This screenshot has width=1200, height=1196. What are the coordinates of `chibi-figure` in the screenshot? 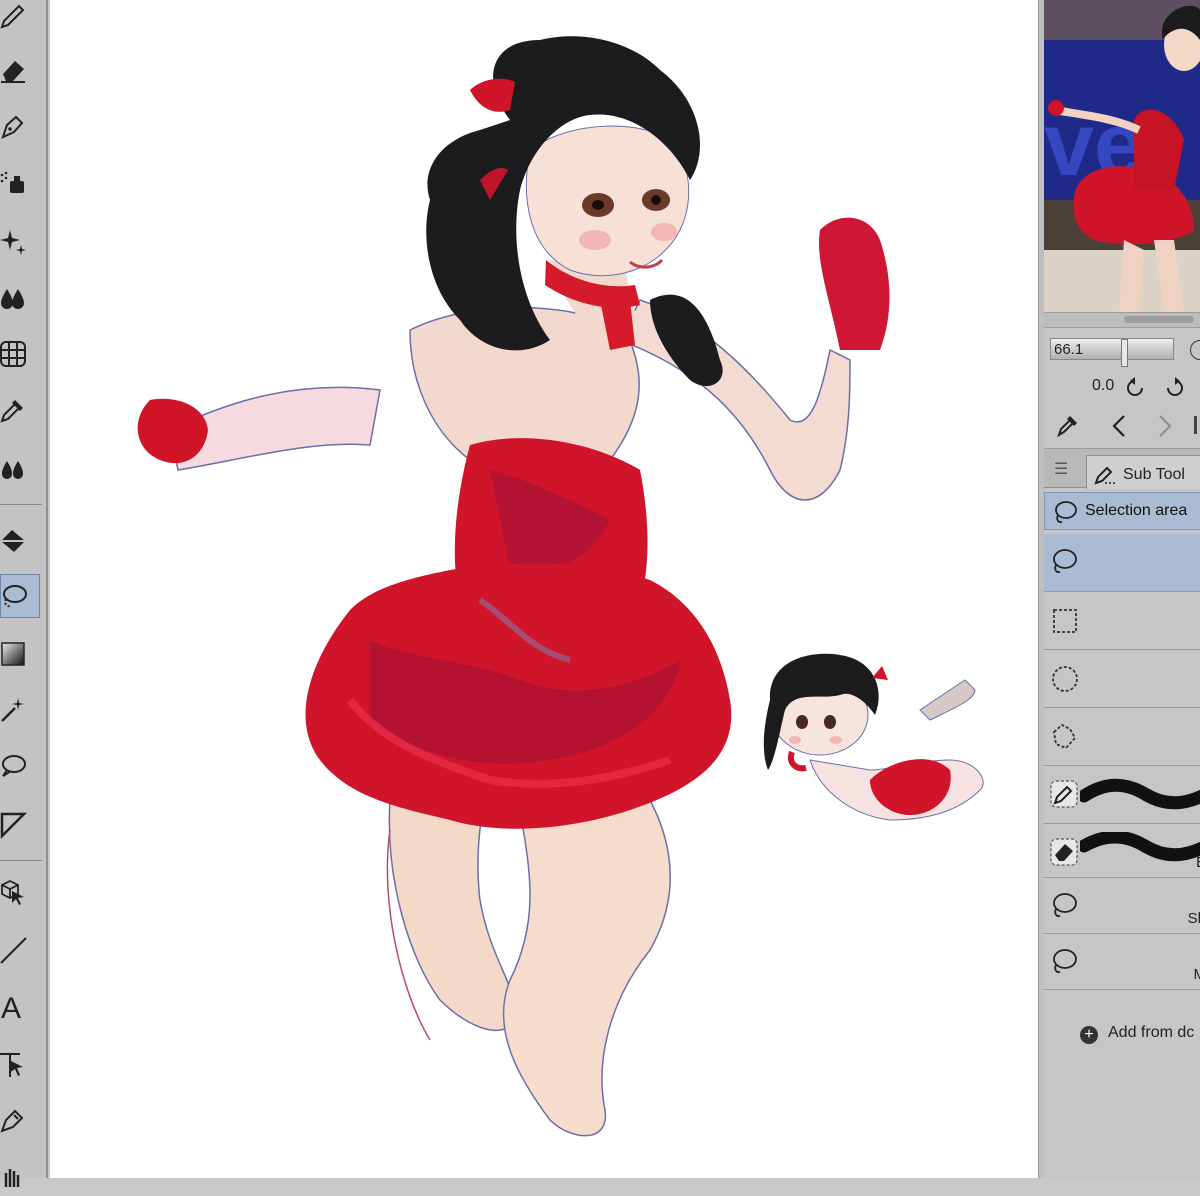 It's located at (873, 737).